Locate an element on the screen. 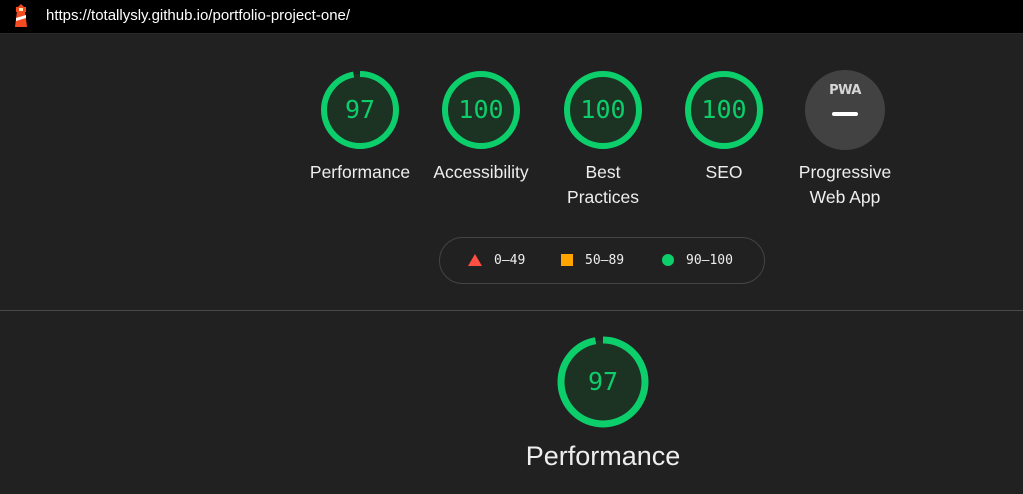  lighthouse-logo-icon is located at coordinates (21, 15).